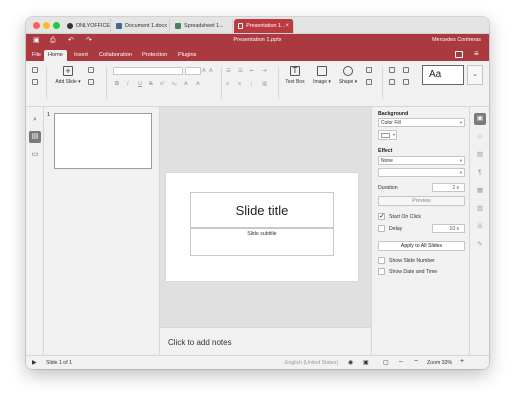  Describe the element at coordinates (480, 245) in the screenshot. I see `signature-settings-icon: ✎` at that location.